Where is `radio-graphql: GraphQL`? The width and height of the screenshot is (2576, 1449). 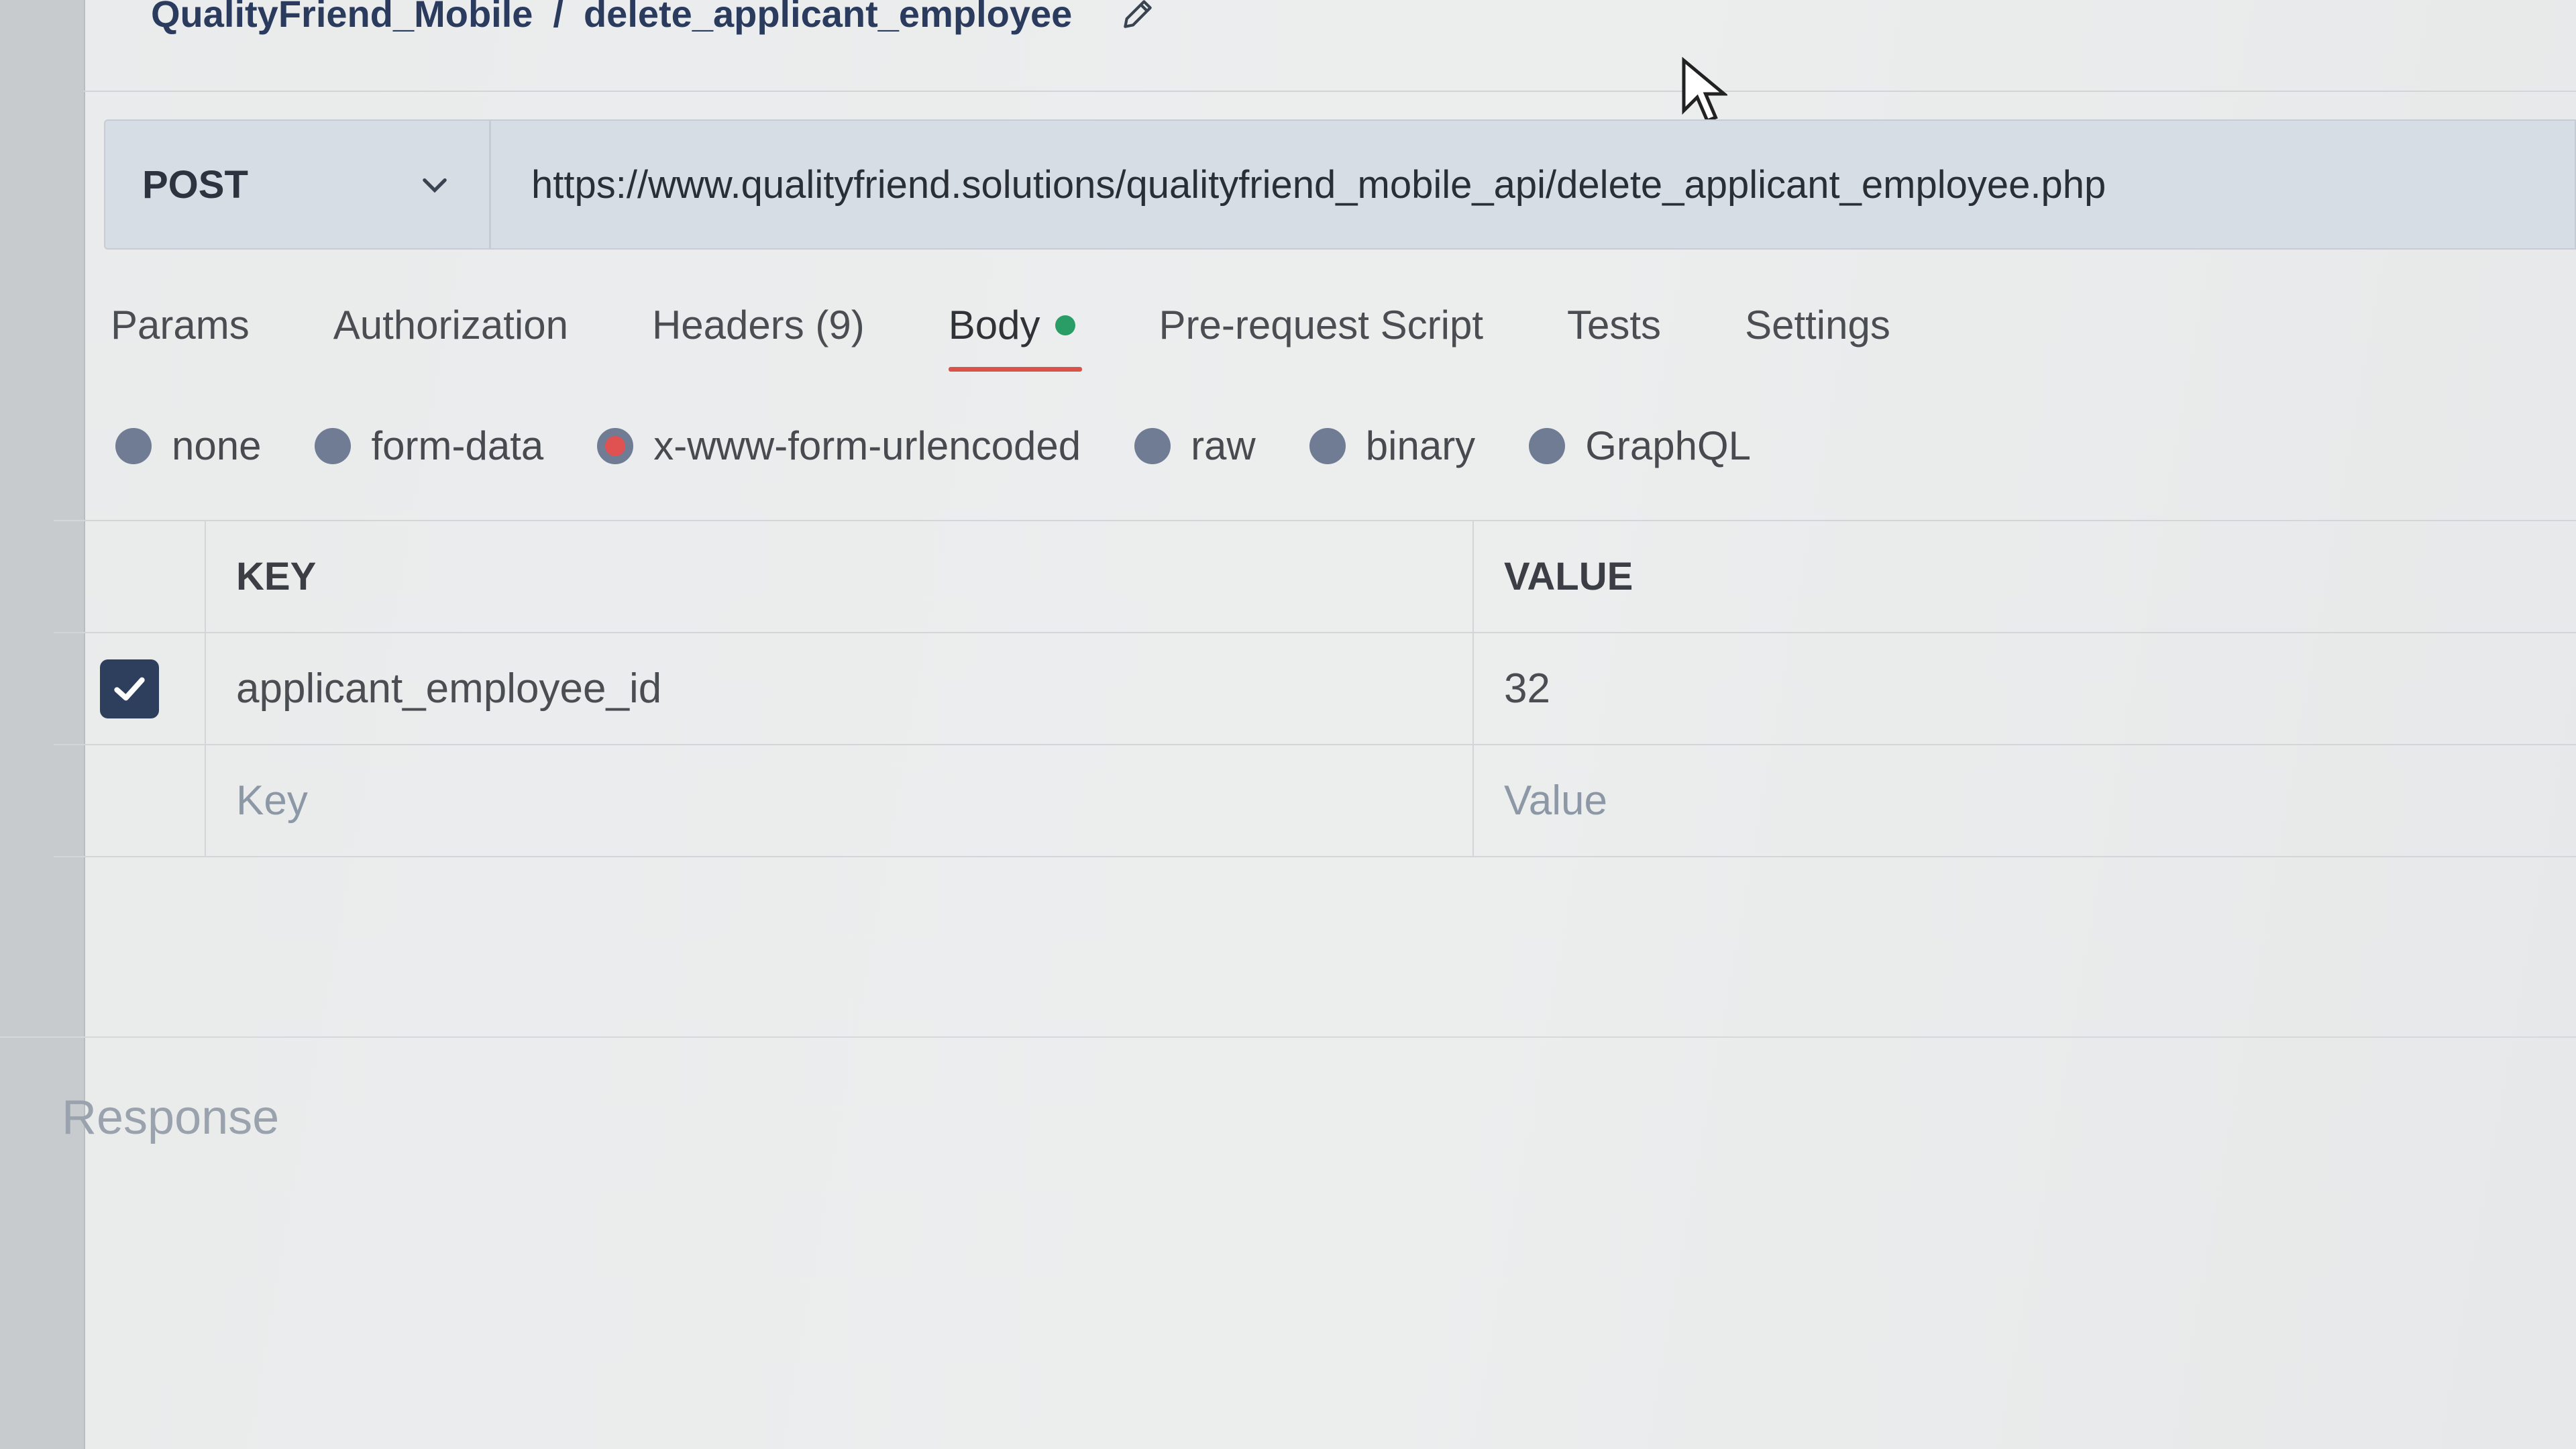 radio-graphql: GraphQL is located at coordinates (1640, 446).